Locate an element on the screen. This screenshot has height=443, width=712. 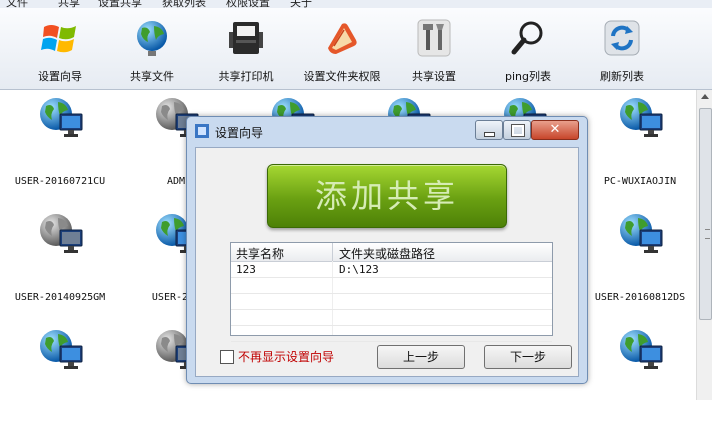
magnifier-icon is located at coordinates (527, 38).